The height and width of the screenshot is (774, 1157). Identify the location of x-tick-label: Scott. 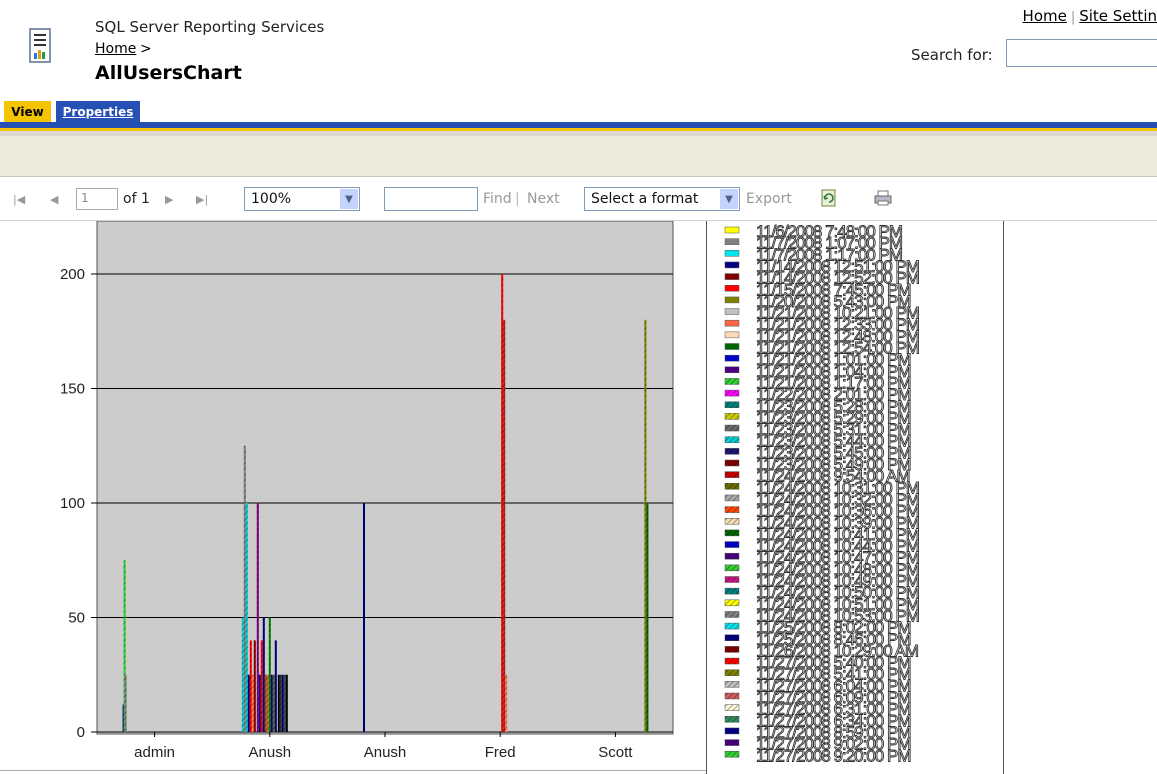
(615, 752).